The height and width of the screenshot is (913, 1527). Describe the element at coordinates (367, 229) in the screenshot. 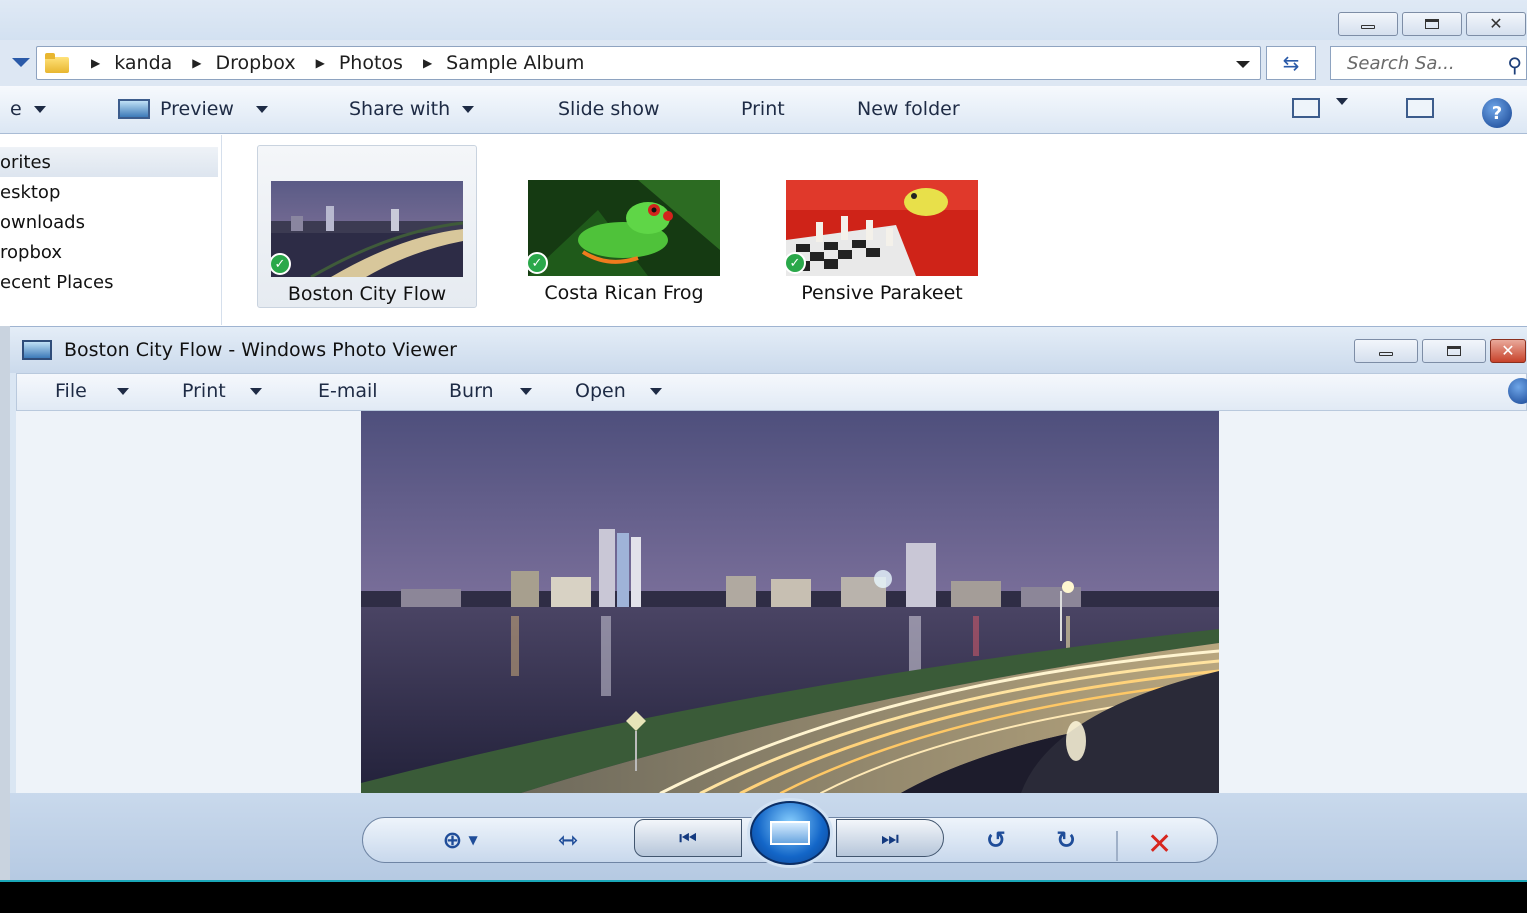

I see `boston-thumbnail-image` at that location.